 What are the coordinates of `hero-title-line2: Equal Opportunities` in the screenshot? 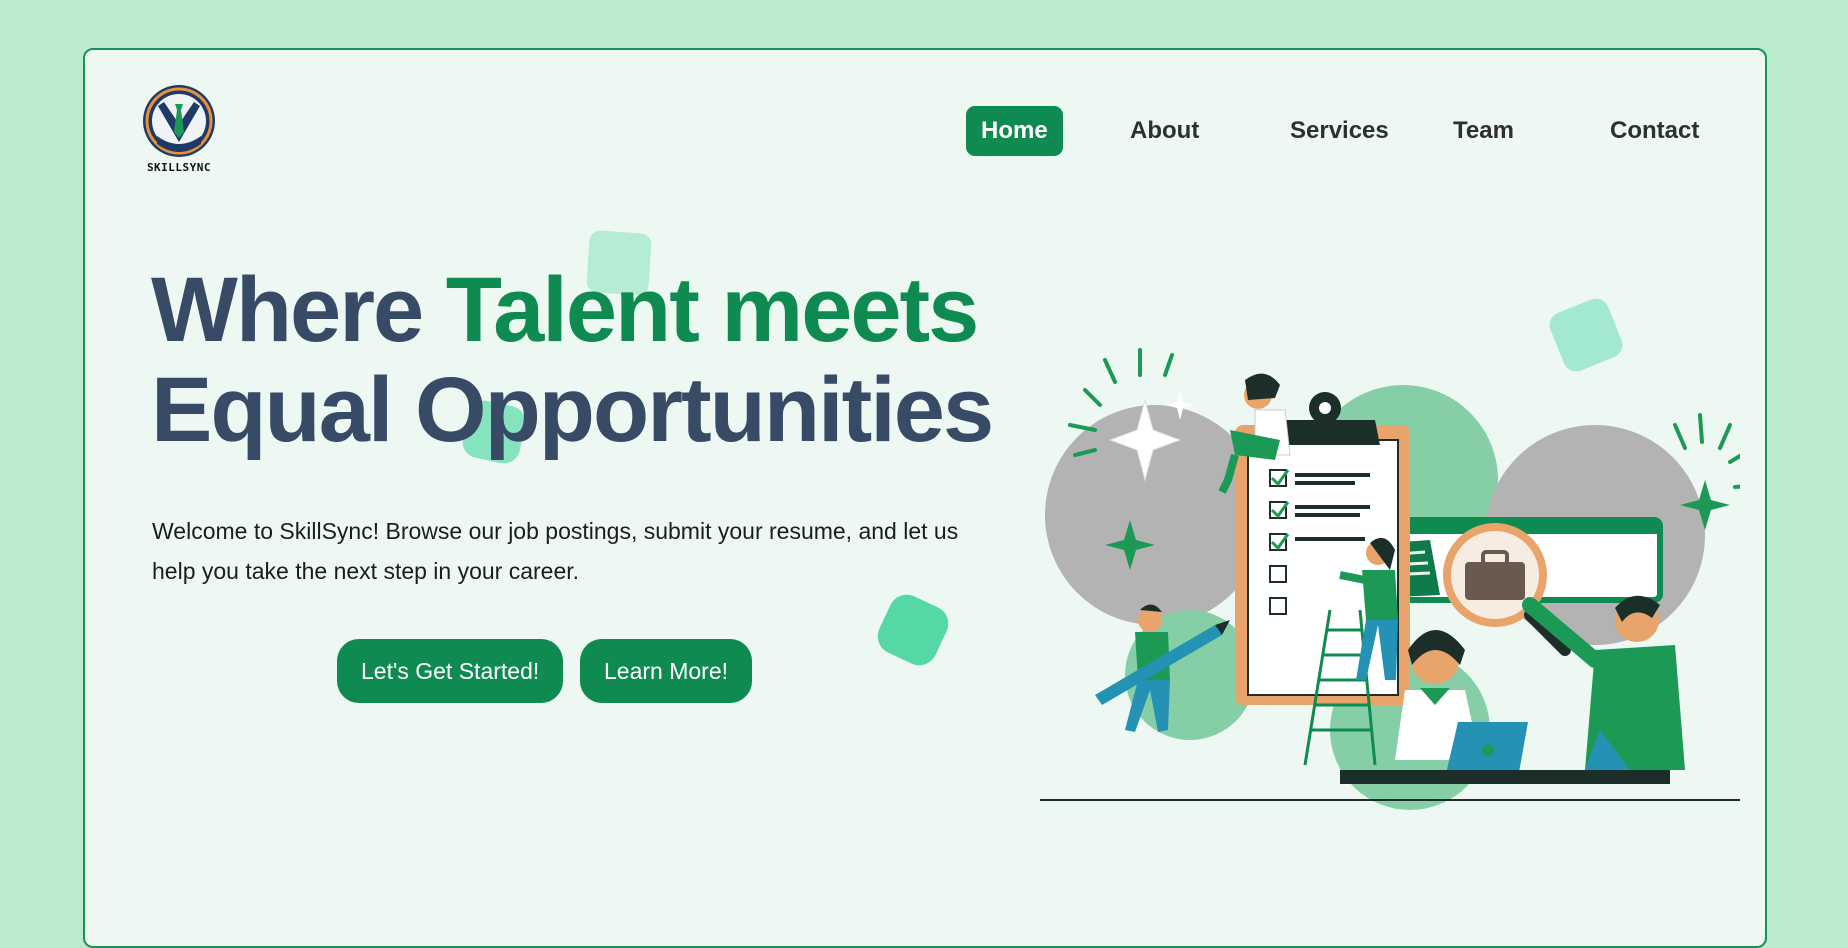 It's located at (572, 410).